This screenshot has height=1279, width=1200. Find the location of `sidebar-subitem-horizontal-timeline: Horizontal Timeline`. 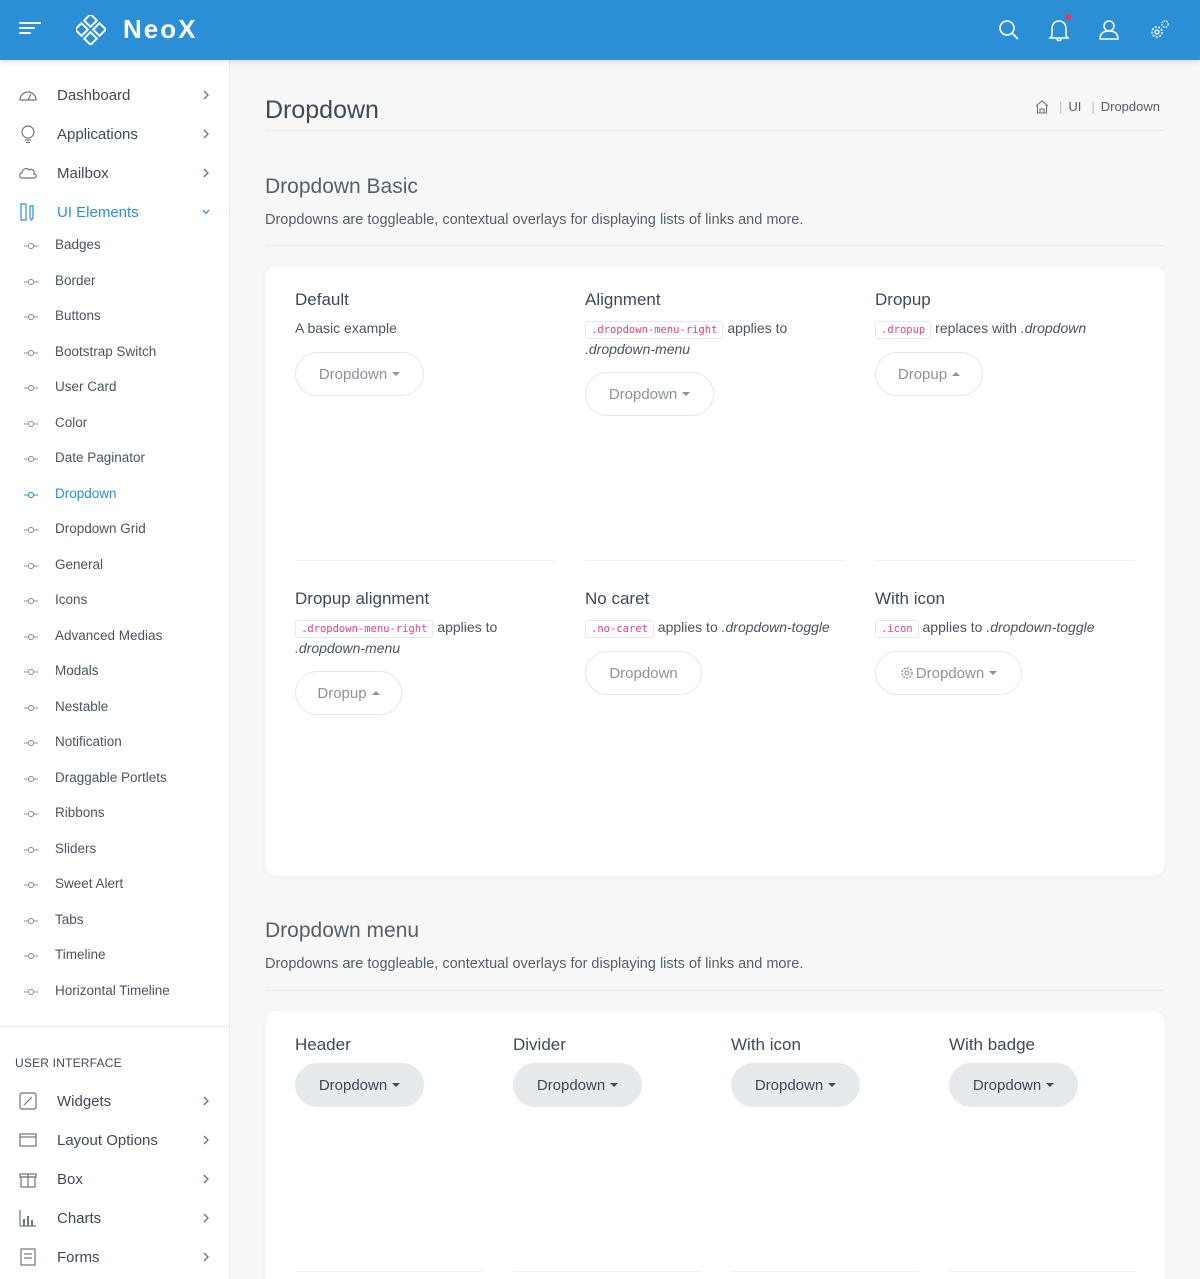

sidebar-subitem-horizontal-timeline: Horizontal Timeline is located at coordinates (114, 992).